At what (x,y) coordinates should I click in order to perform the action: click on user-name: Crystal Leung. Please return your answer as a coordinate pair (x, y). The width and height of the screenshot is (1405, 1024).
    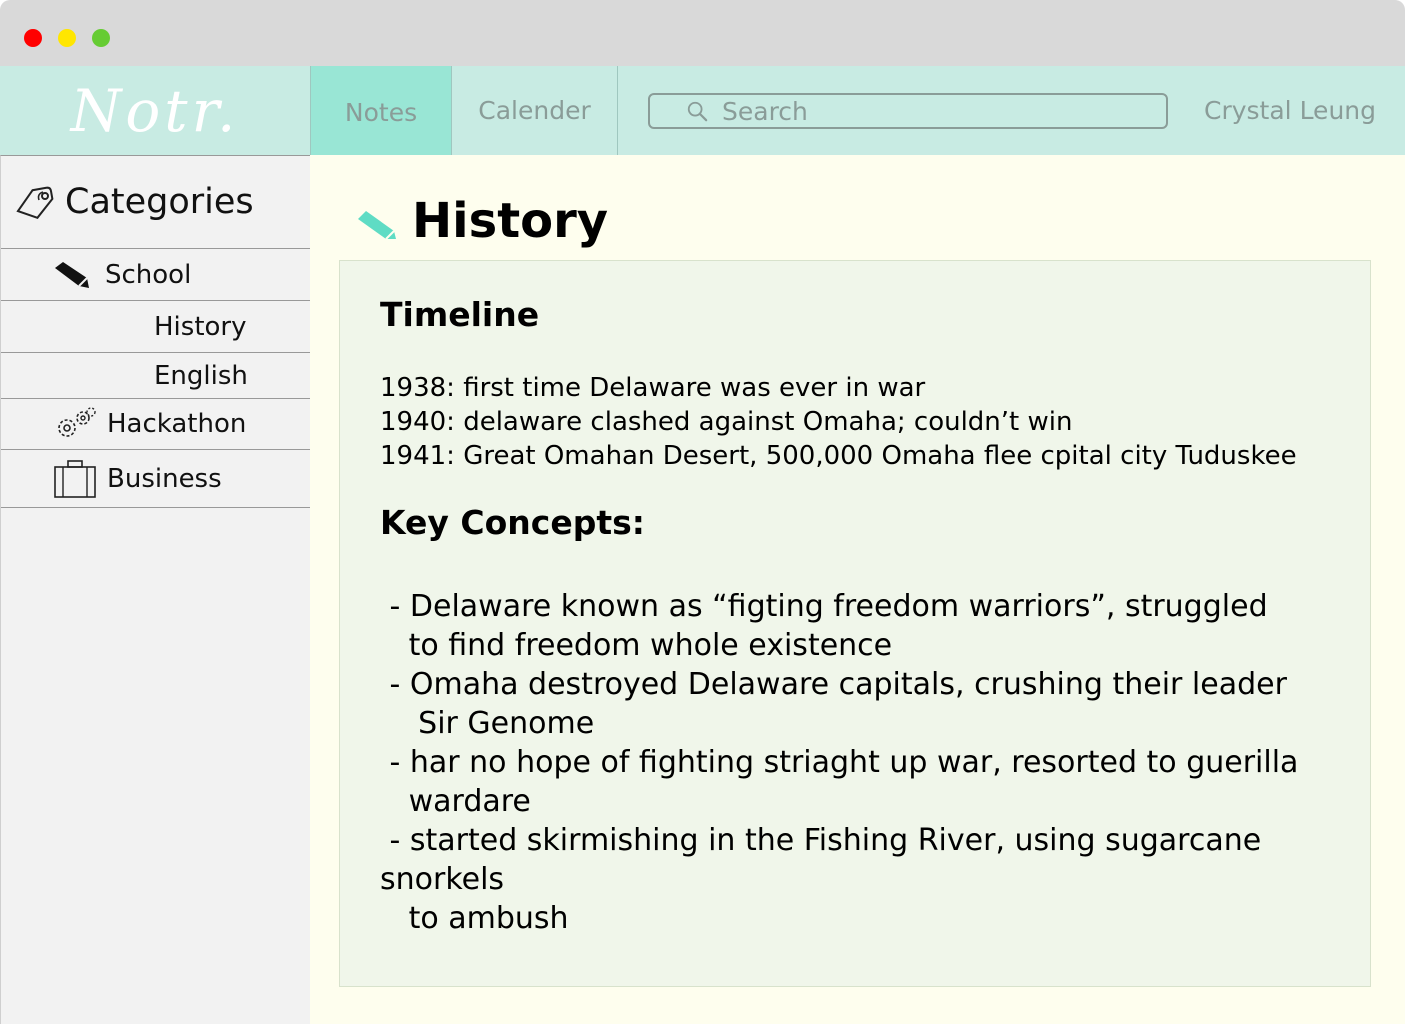
    Looking at the image, I should click on (1290, 110).